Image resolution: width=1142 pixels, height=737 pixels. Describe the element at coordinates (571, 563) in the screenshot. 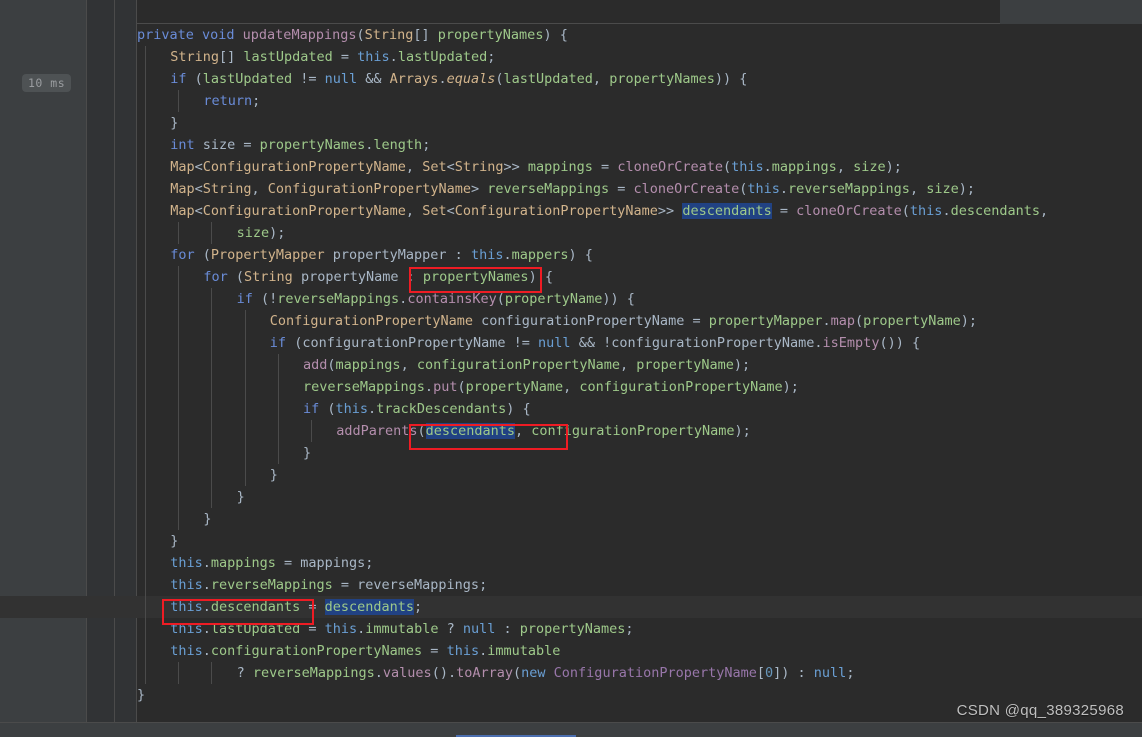

I see `code-line: this.mappings = mappings;` at that location.